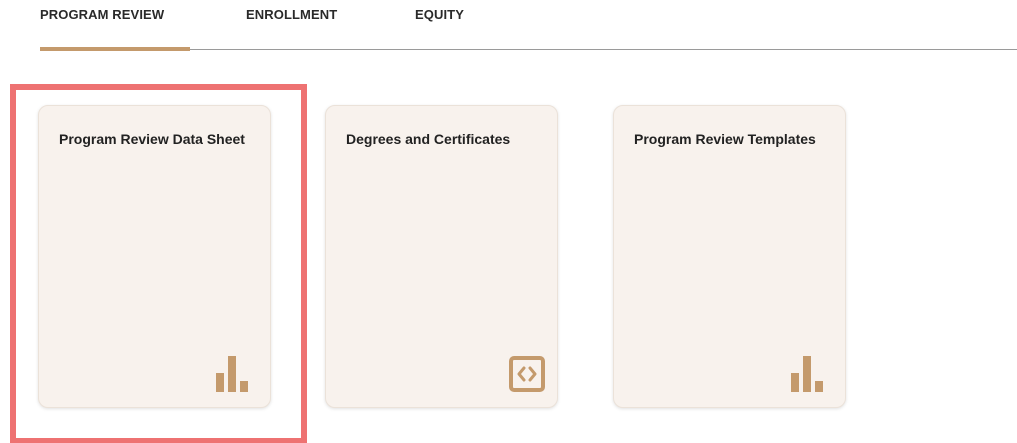 The image size is (1017, 443). Describe the element at coordinates (291, 14) in the screenshot. I see `tab-enrollment: ENROLLMENT` at that location.